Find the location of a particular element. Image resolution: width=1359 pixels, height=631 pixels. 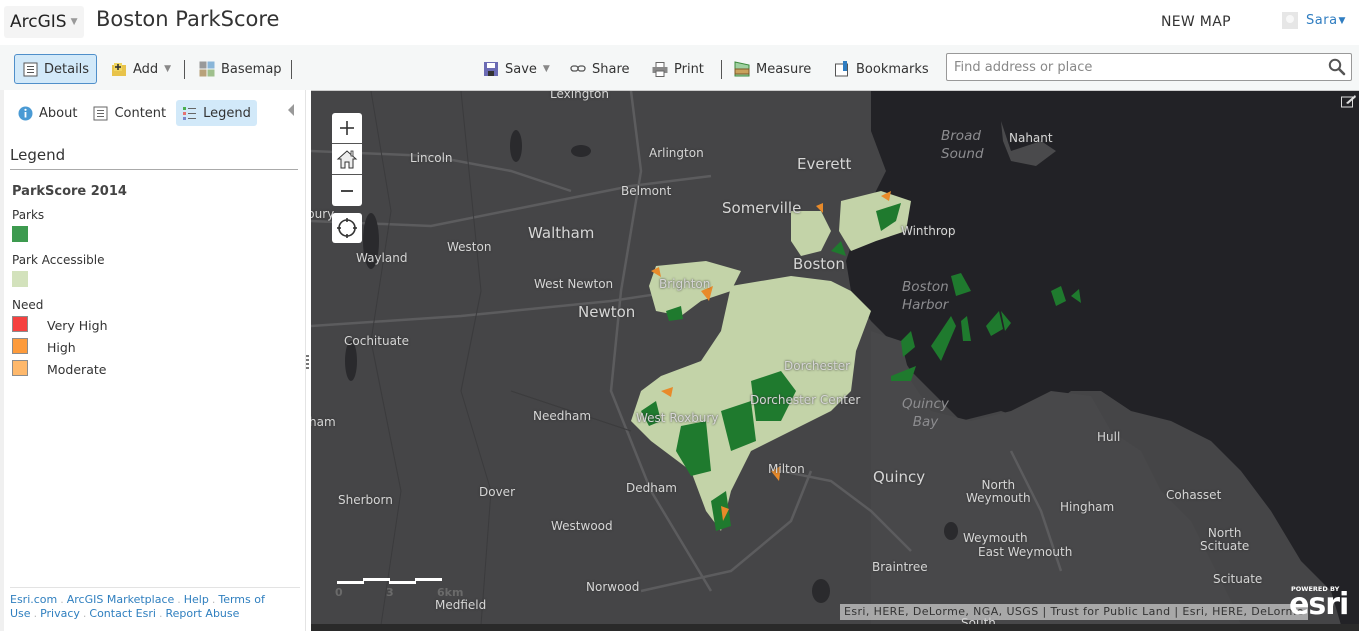

info-icon is located at coordinates (25, 113).